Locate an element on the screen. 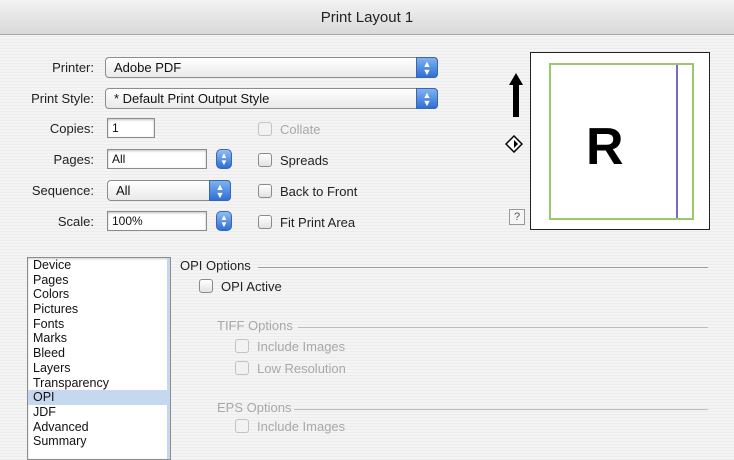 This screenshot has width=734, height=460. list-scrollbar is located at coordinates (168, 358).